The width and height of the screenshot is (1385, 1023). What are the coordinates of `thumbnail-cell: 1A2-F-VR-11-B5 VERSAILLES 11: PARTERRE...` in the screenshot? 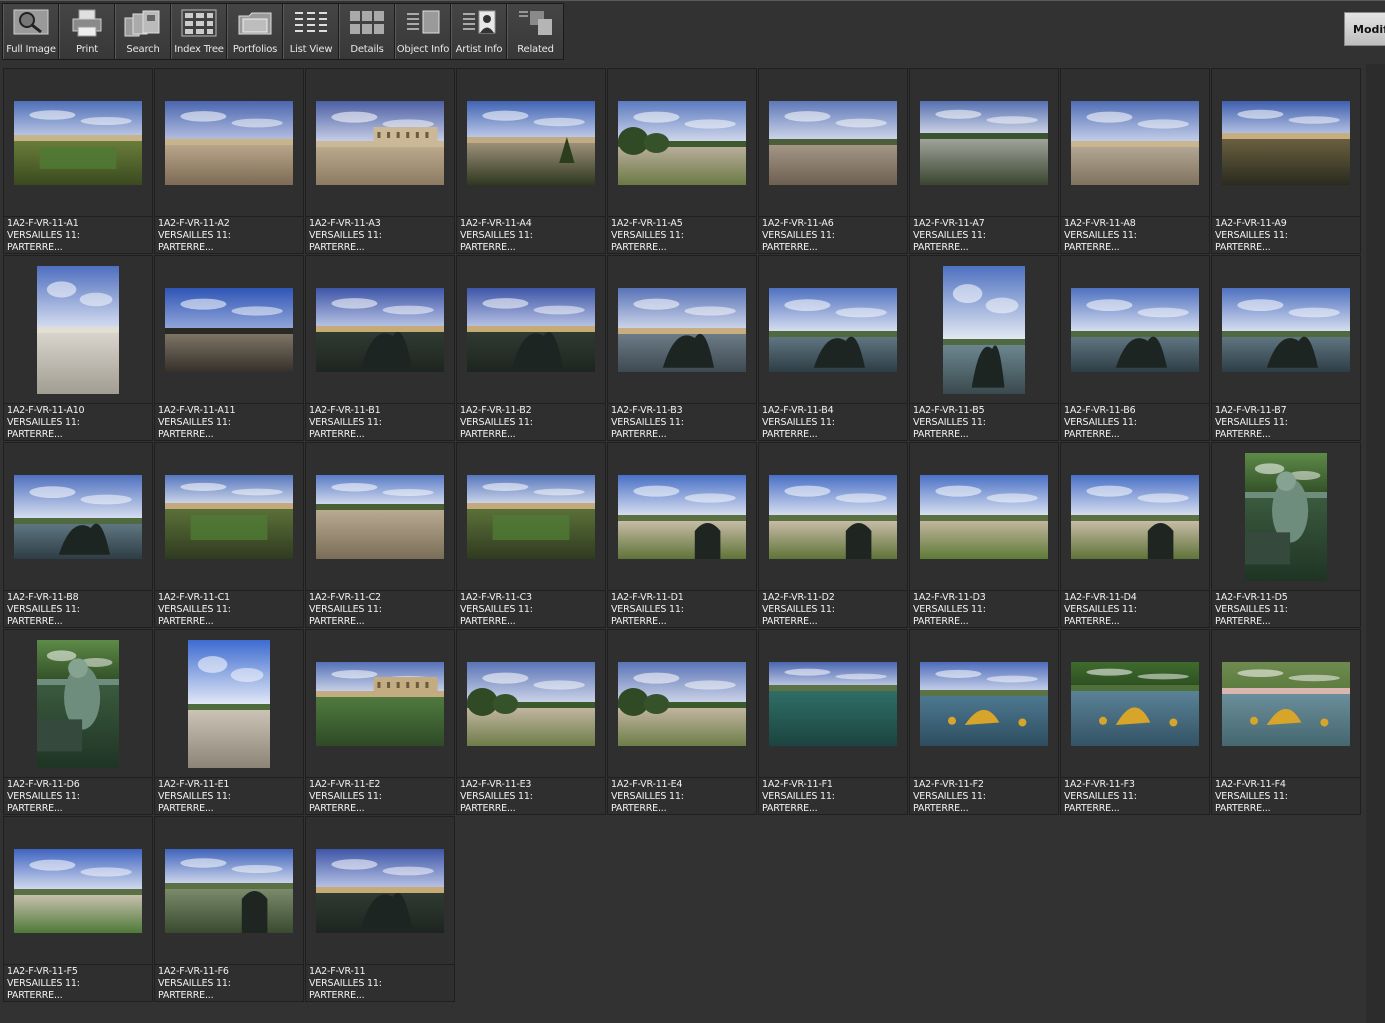 It's located at (984, 348).